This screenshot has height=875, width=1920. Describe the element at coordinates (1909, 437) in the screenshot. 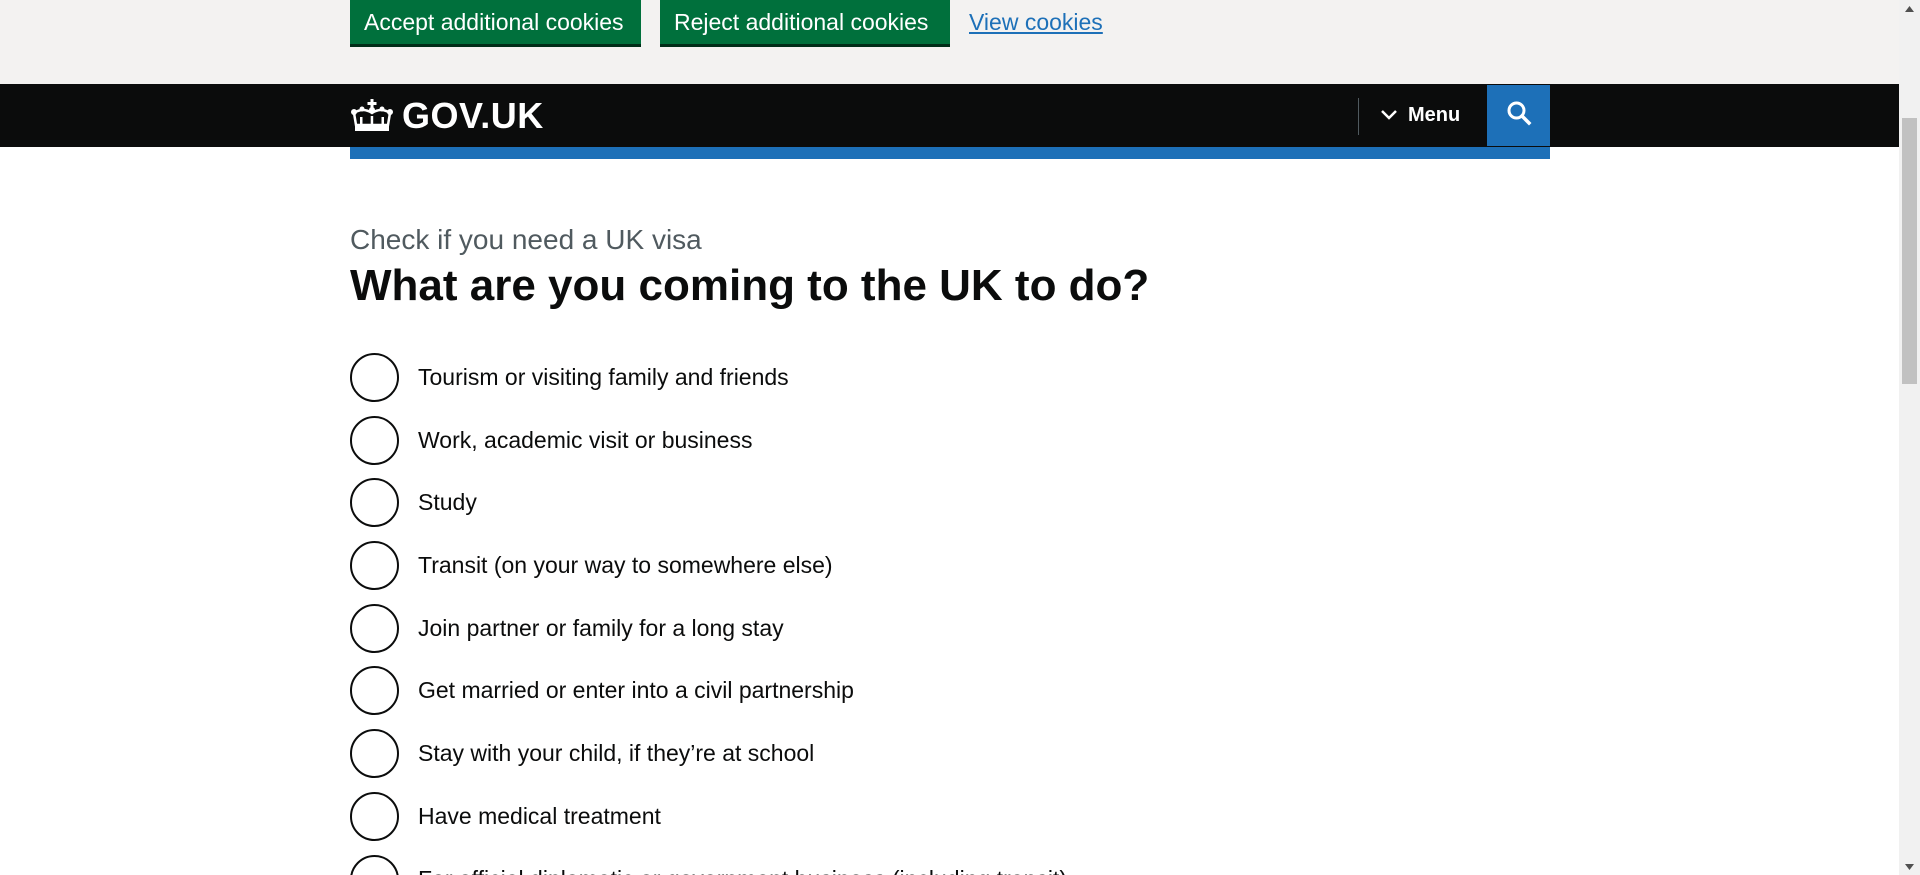

I see `page-scrollbar` at that location.